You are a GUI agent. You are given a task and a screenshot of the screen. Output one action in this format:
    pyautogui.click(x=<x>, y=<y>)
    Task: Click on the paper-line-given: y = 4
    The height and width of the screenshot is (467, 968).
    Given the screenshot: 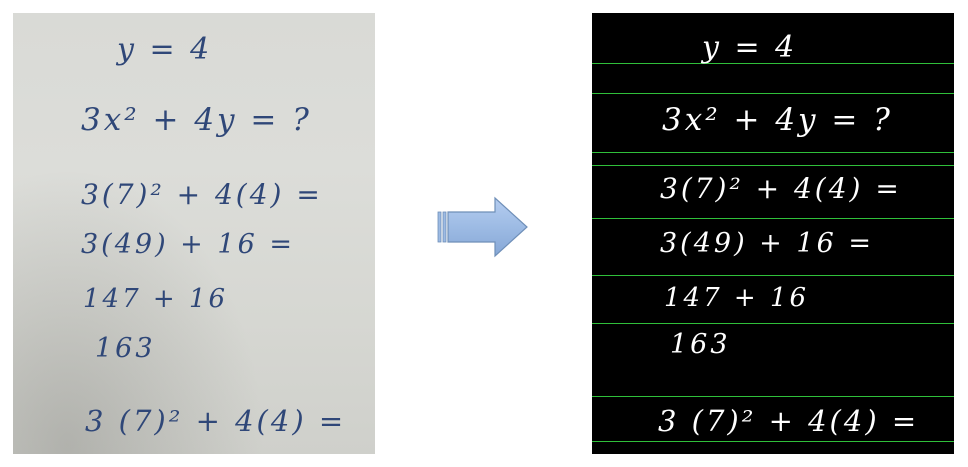 What is the action you would take?
    pyautogui.click(x=165, y=49)
    